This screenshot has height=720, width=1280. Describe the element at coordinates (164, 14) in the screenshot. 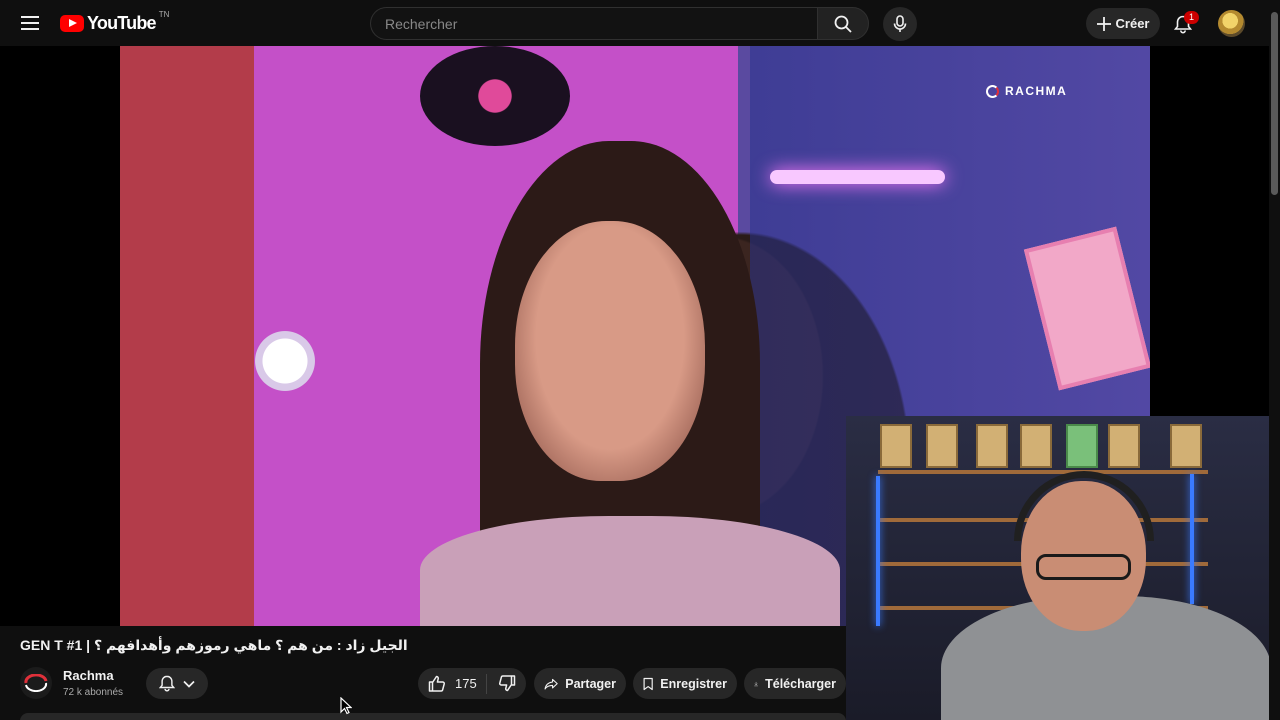

I see `logo-country-code: TN` at that location.